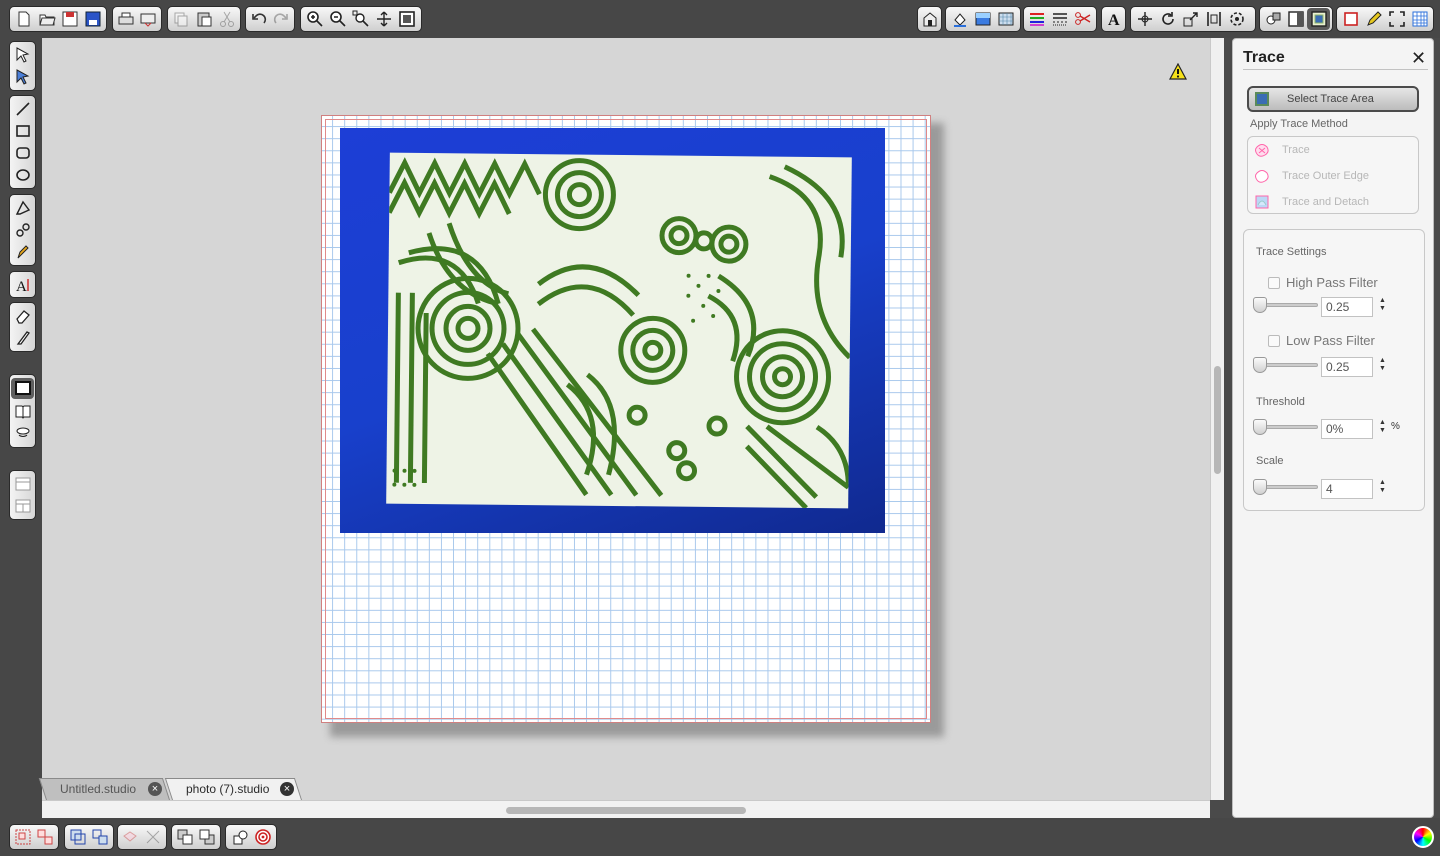 The image size is (1440, 856). I want to click on send-to-back-icon, so click(207, 837).